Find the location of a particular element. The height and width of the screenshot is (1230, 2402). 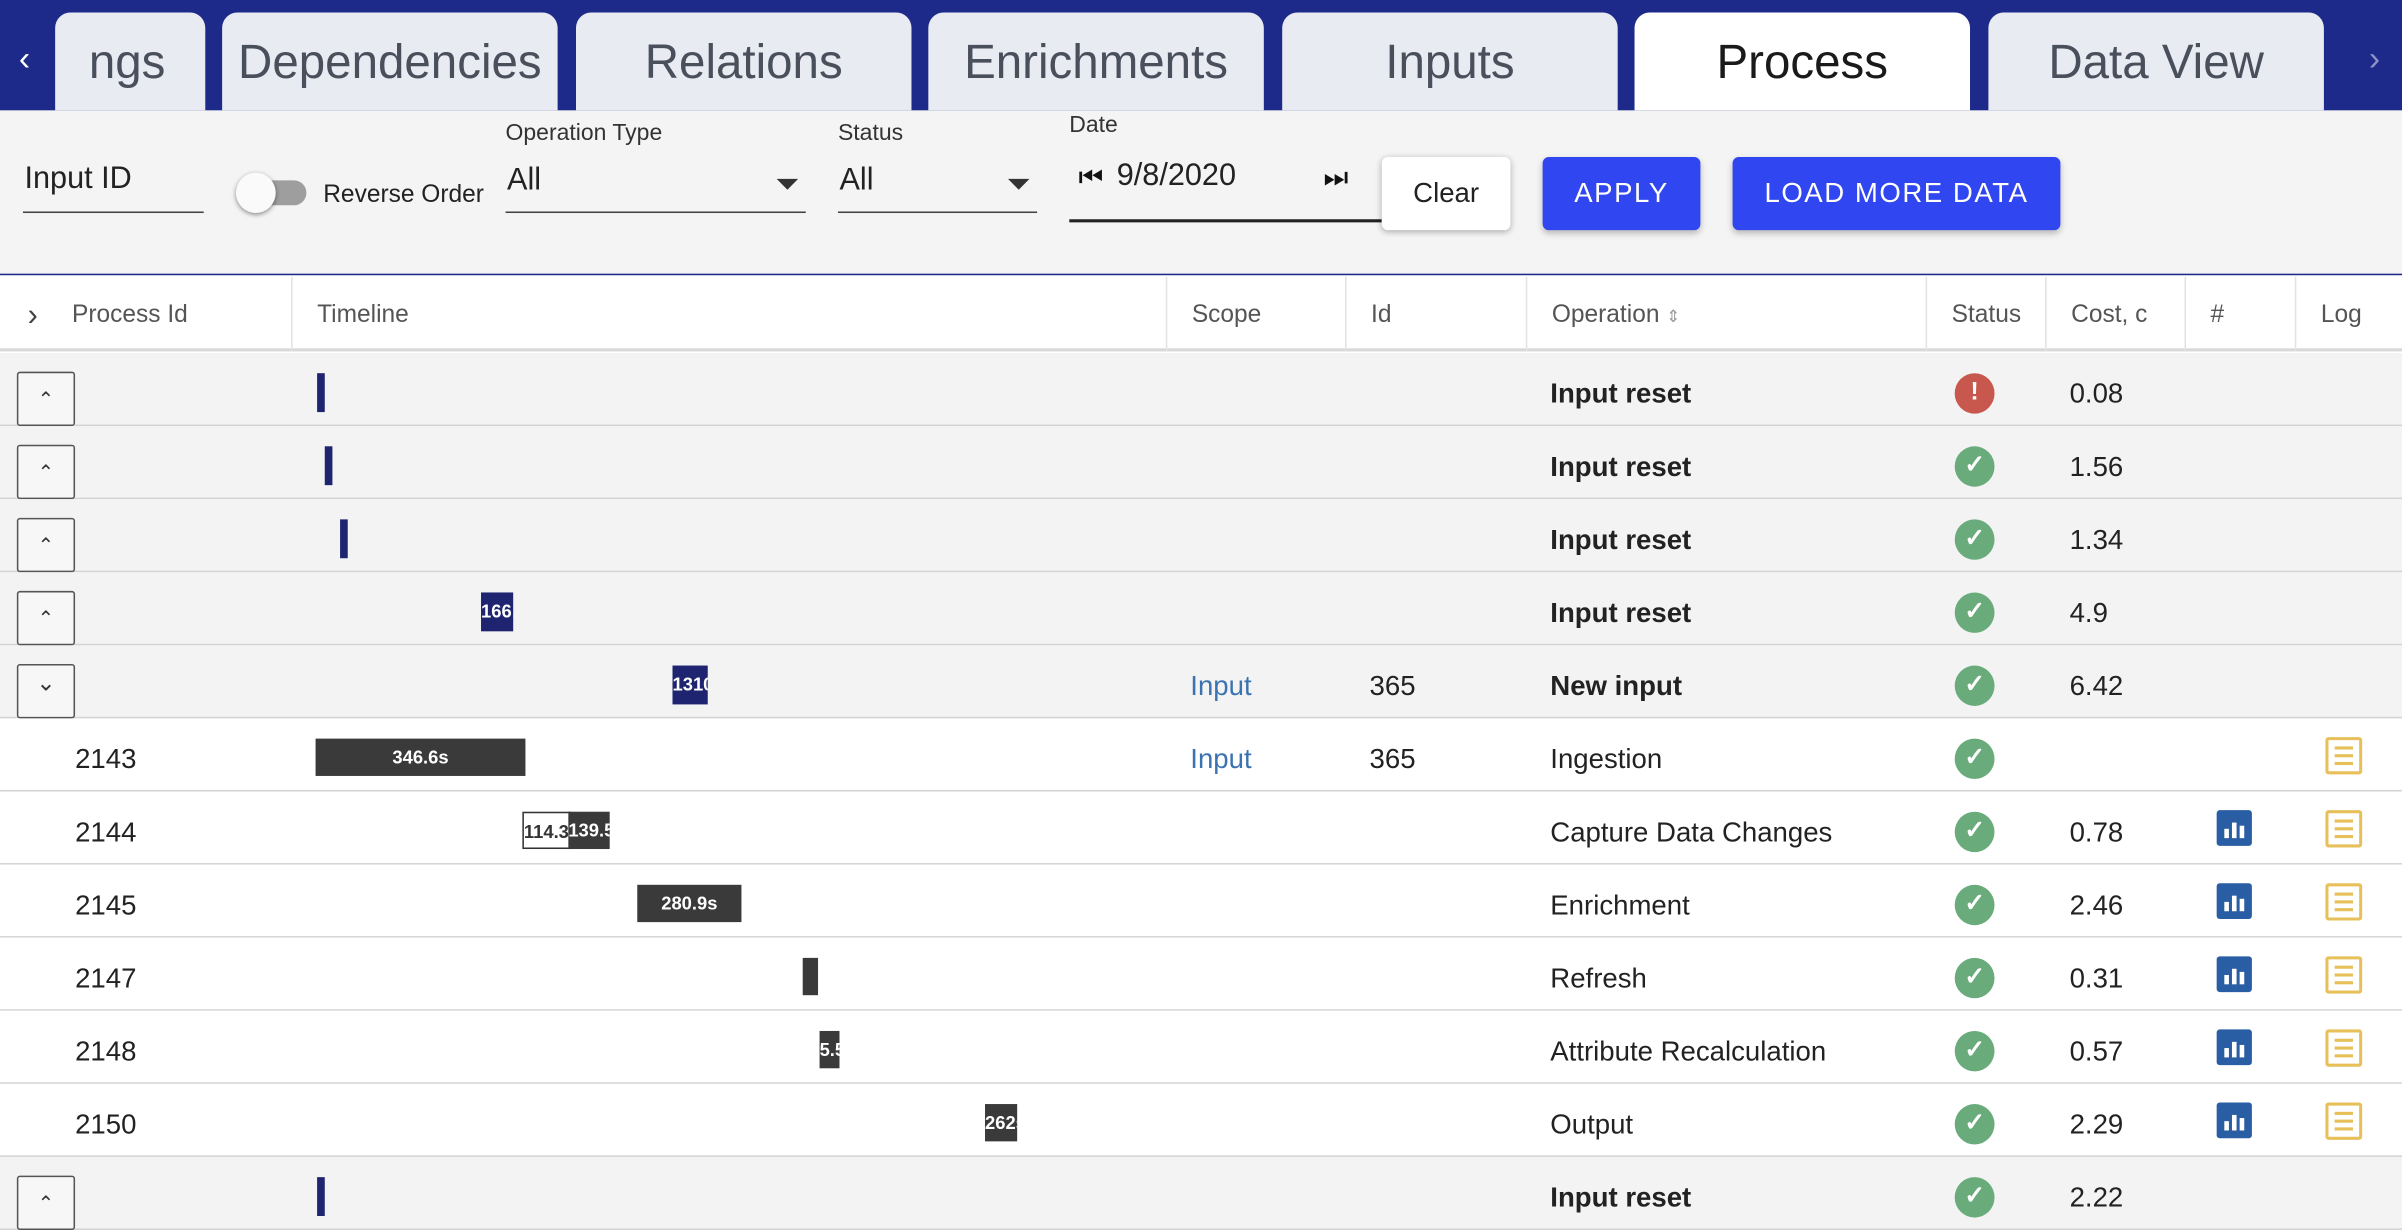

column-process-id: › Process Id is located at coordinates (145, 314).